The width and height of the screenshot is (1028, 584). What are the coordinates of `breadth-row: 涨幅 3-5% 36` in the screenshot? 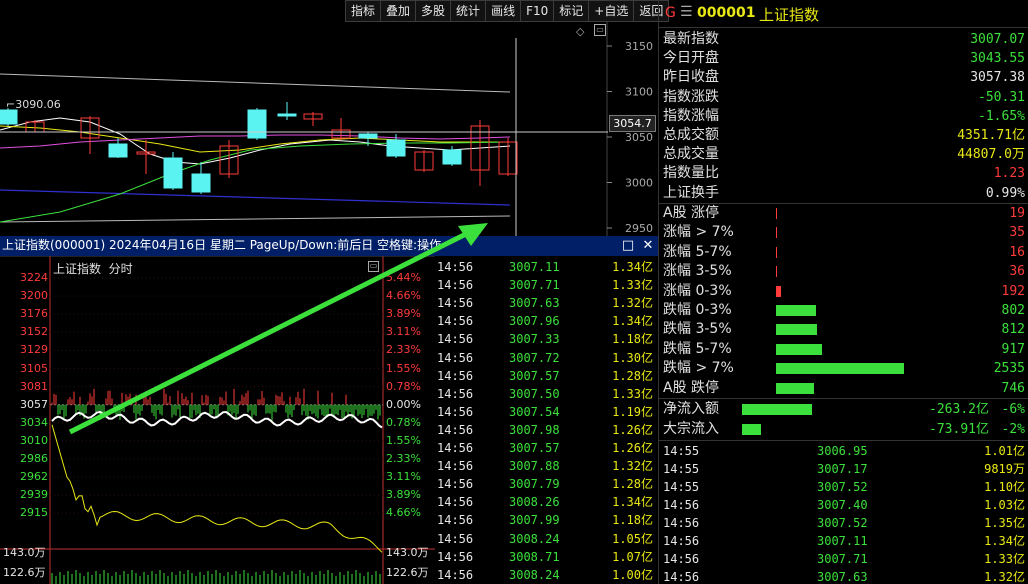 It's located at (843, 271).